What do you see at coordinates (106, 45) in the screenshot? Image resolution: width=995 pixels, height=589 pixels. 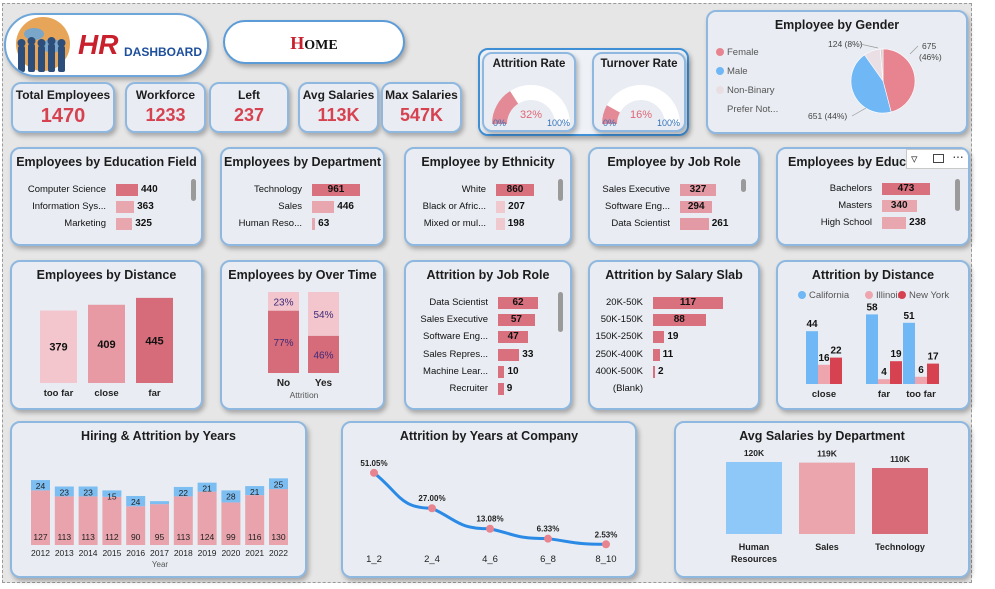 I see `logo-card: HR DASHBOARD` at bounding box center [106, 45].